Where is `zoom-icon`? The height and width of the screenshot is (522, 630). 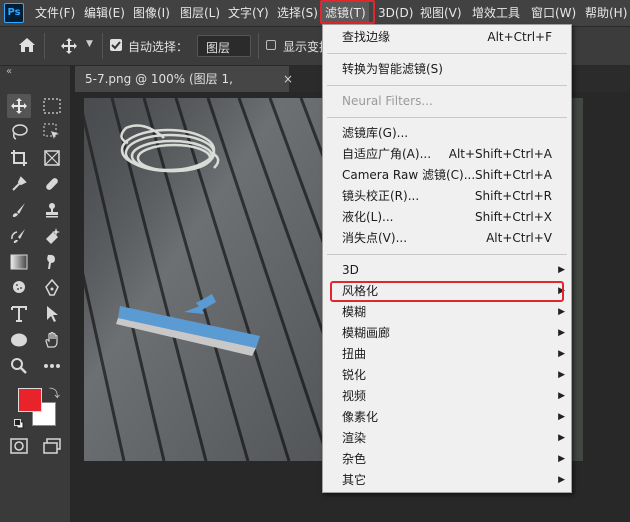 zoom-icon is located at coordinates (19, 366).